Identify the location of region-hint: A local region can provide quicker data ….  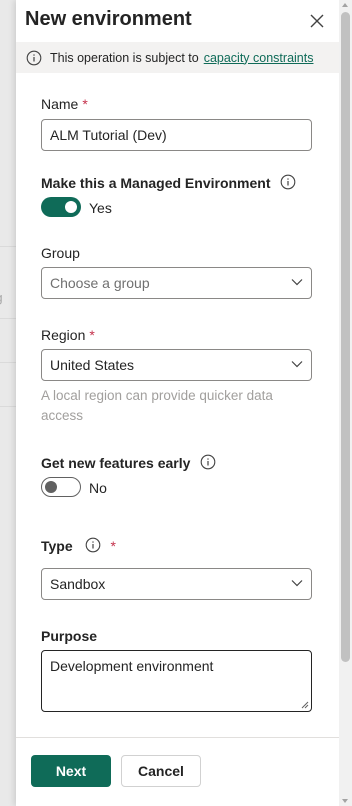
(157, 405).